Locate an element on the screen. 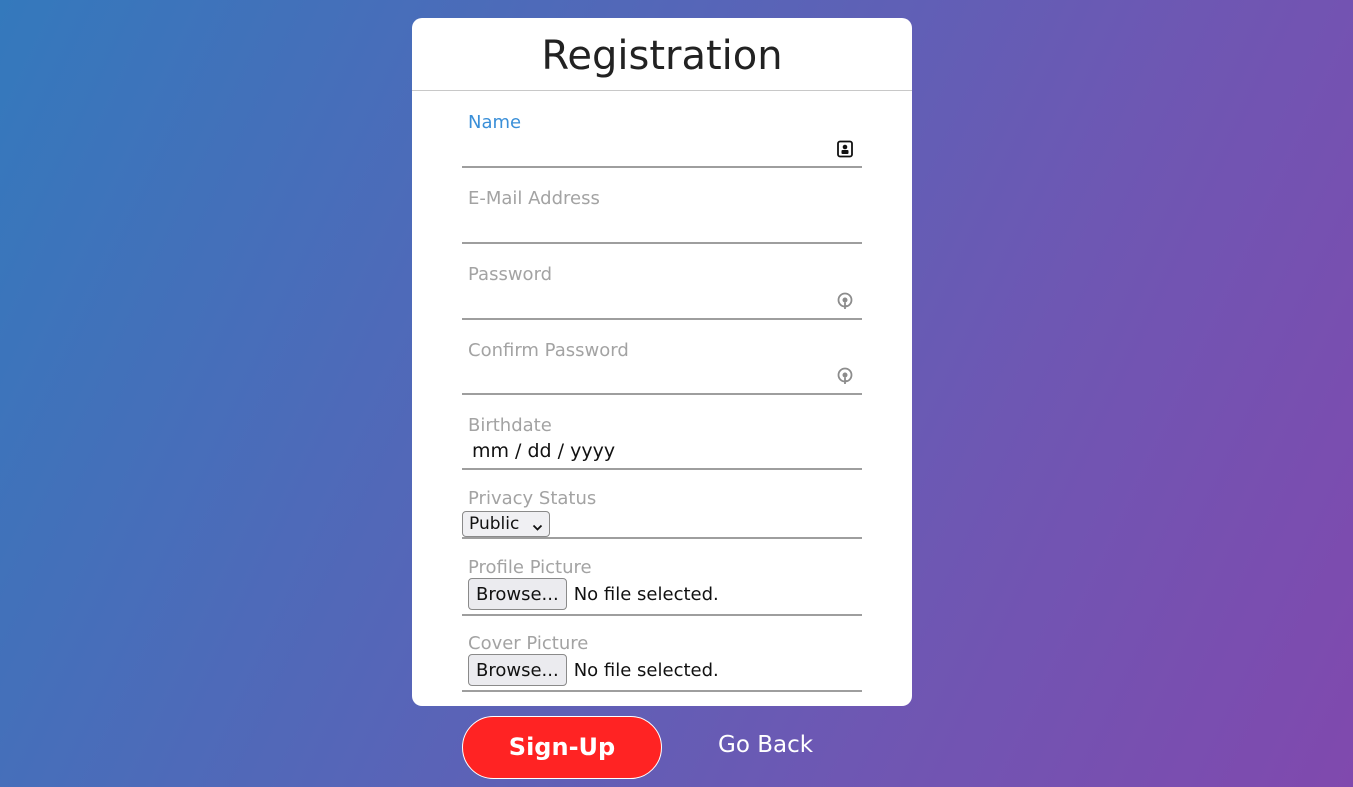 Image resolution: width=1353 pixels, height=787 pixels. birthdate-field: Birthdate mm / dd / yyyy is located at coordinates (662, 442).